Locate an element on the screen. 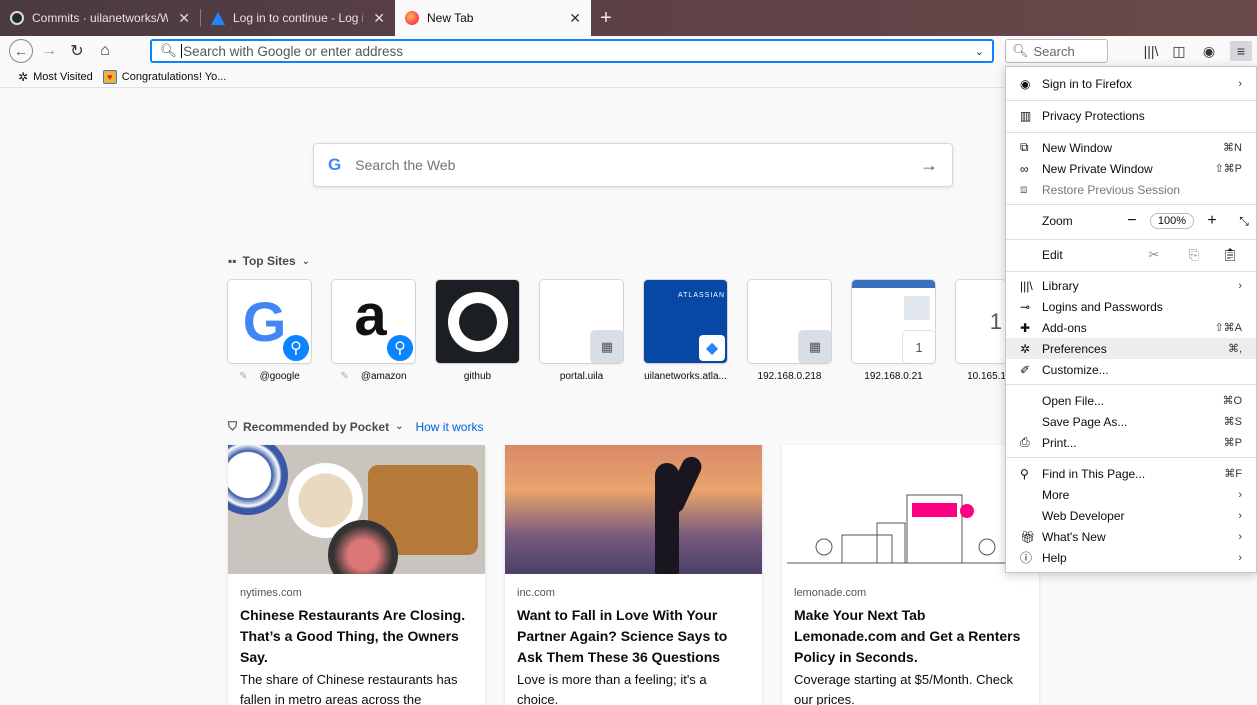  zoom-controls: Zoom − 100% + ⤡ is located at coordinates (1131, 221).